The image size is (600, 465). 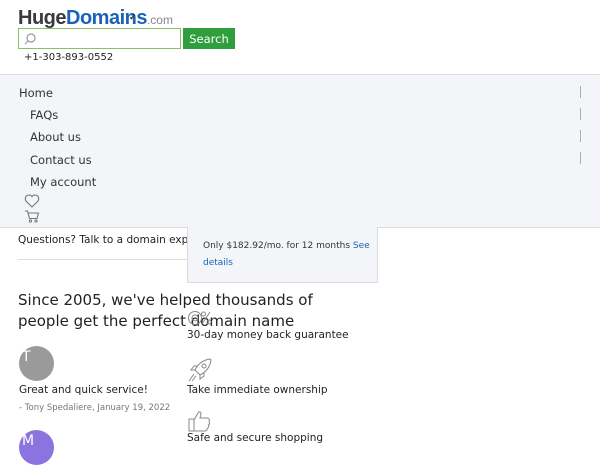 What do you see at coordinates (199, 421) in the screenshot?
I see `thumbs-up-icon` at bounding box center [199, 421].